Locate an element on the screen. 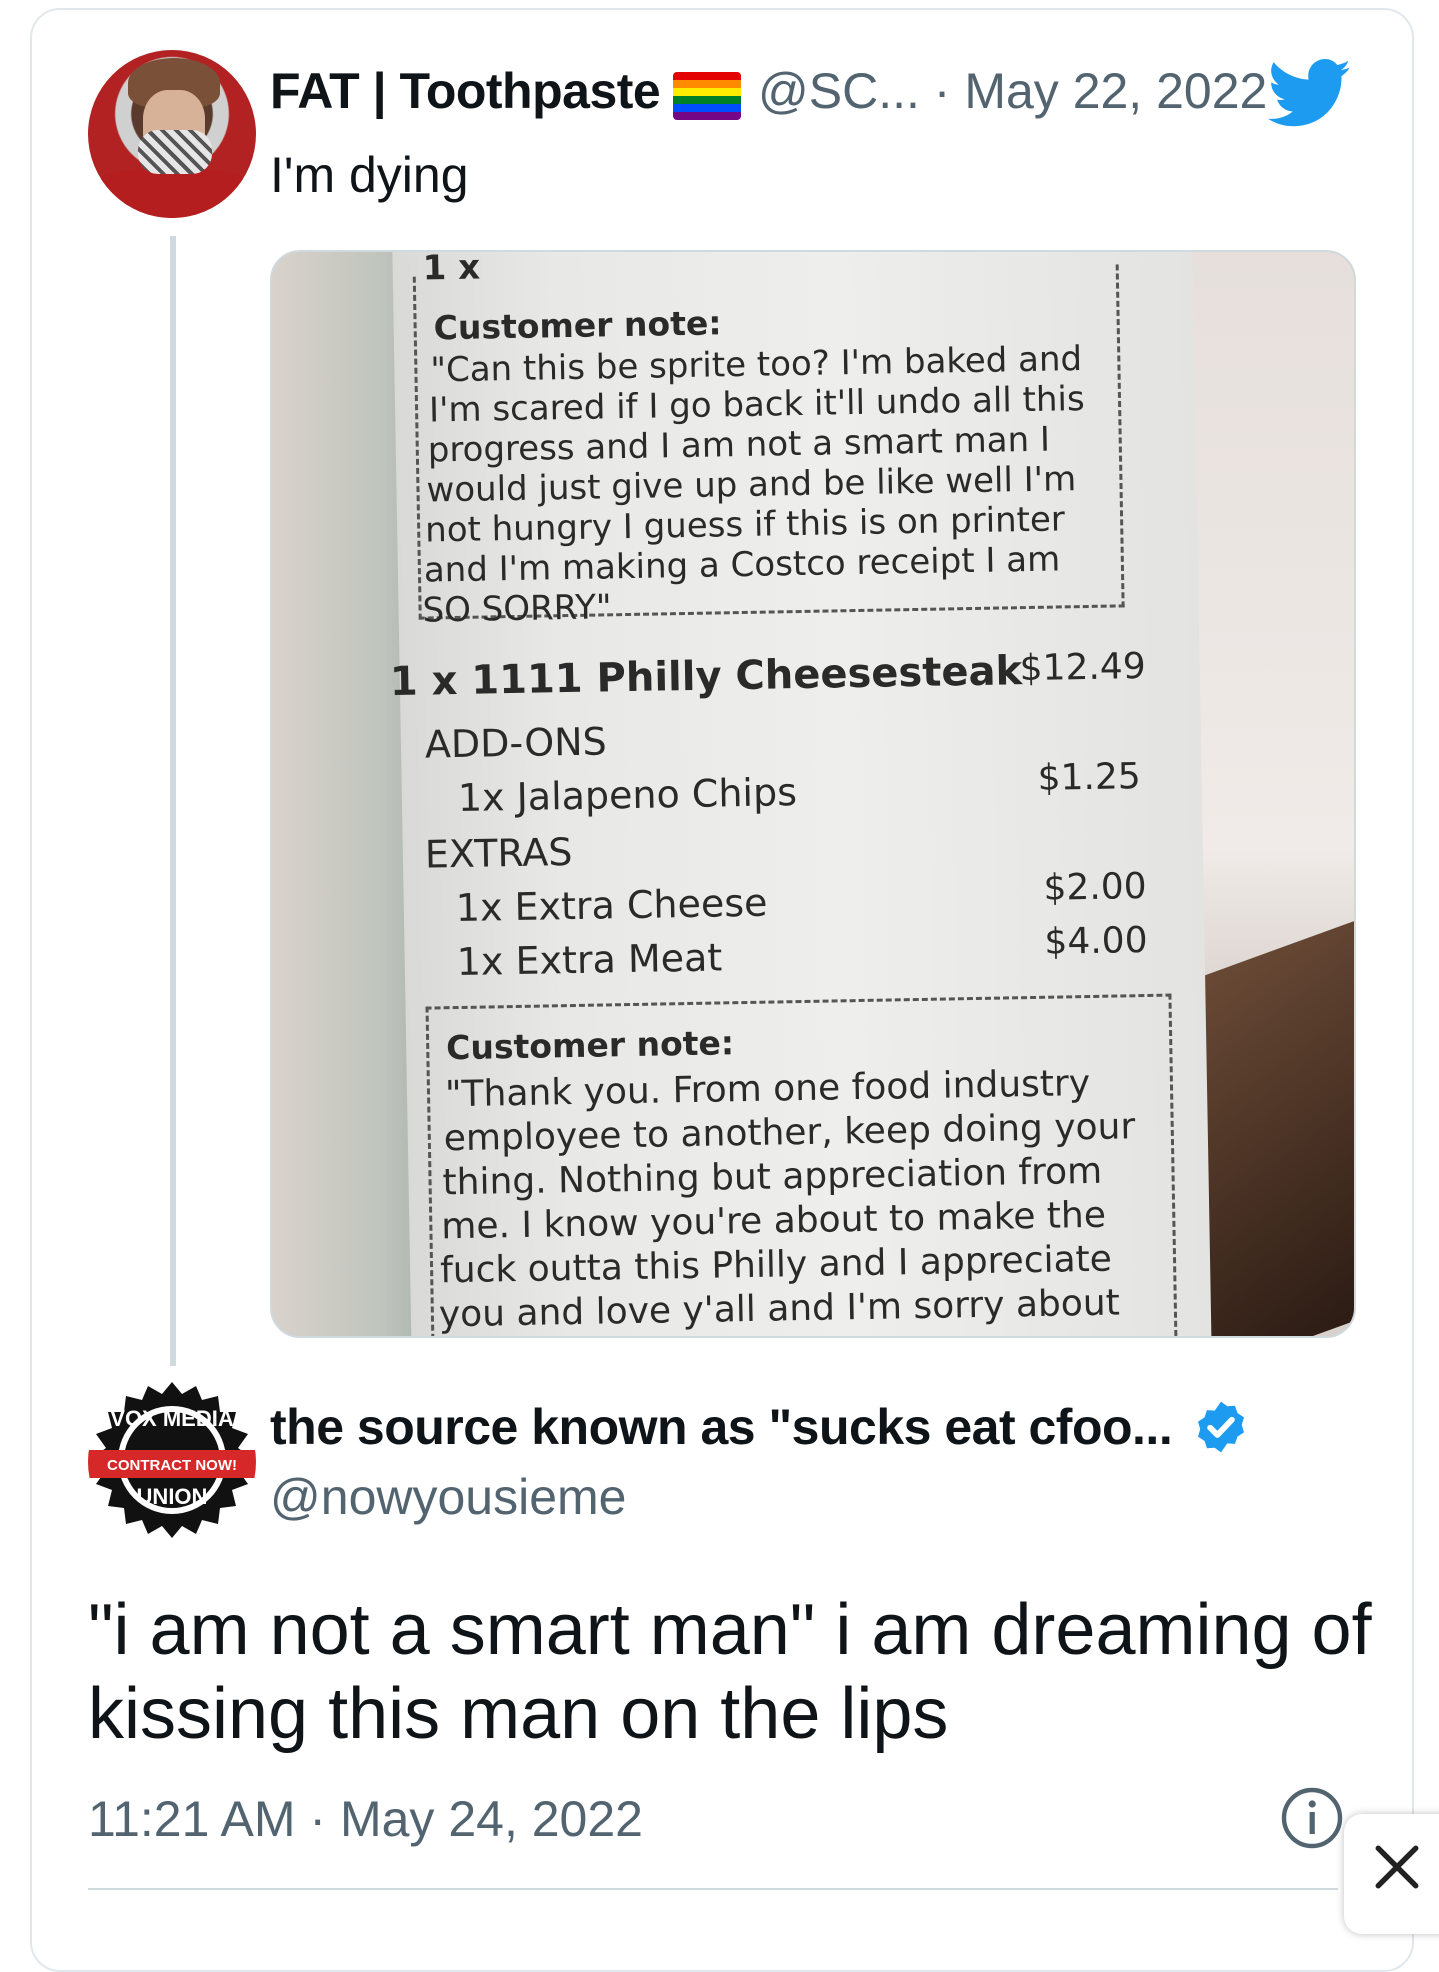  receipt-extra-price: $4.00 is located at coordinates (1096, 941).